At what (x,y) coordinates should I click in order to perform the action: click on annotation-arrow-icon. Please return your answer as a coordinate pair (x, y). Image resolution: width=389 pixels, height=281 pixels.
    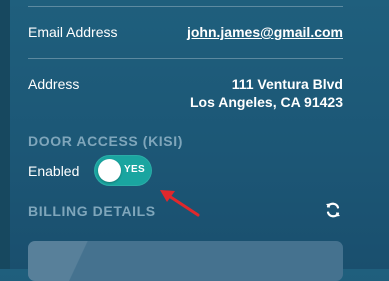
    Looking at the image, I should click on (180, 203).